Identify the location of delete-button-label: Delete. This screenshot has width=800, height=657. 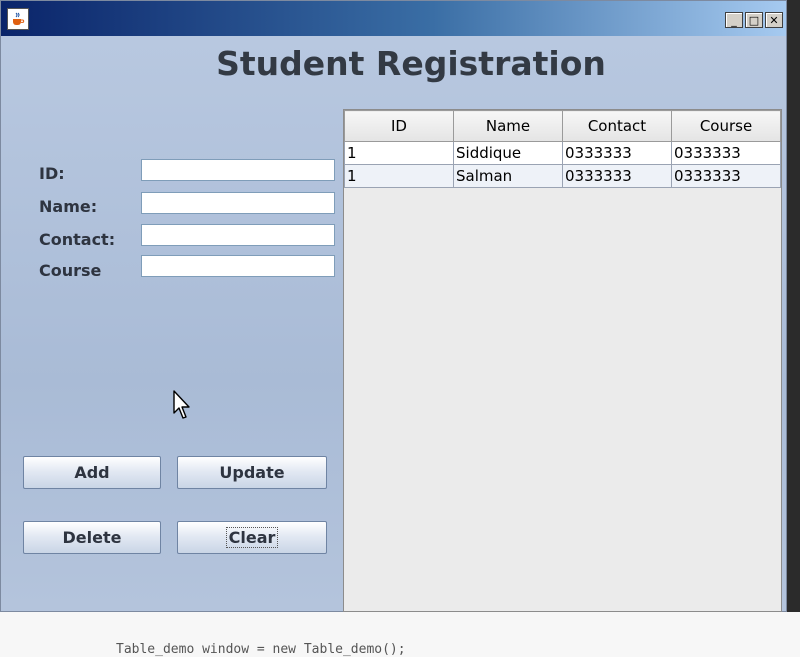
(92, 537).